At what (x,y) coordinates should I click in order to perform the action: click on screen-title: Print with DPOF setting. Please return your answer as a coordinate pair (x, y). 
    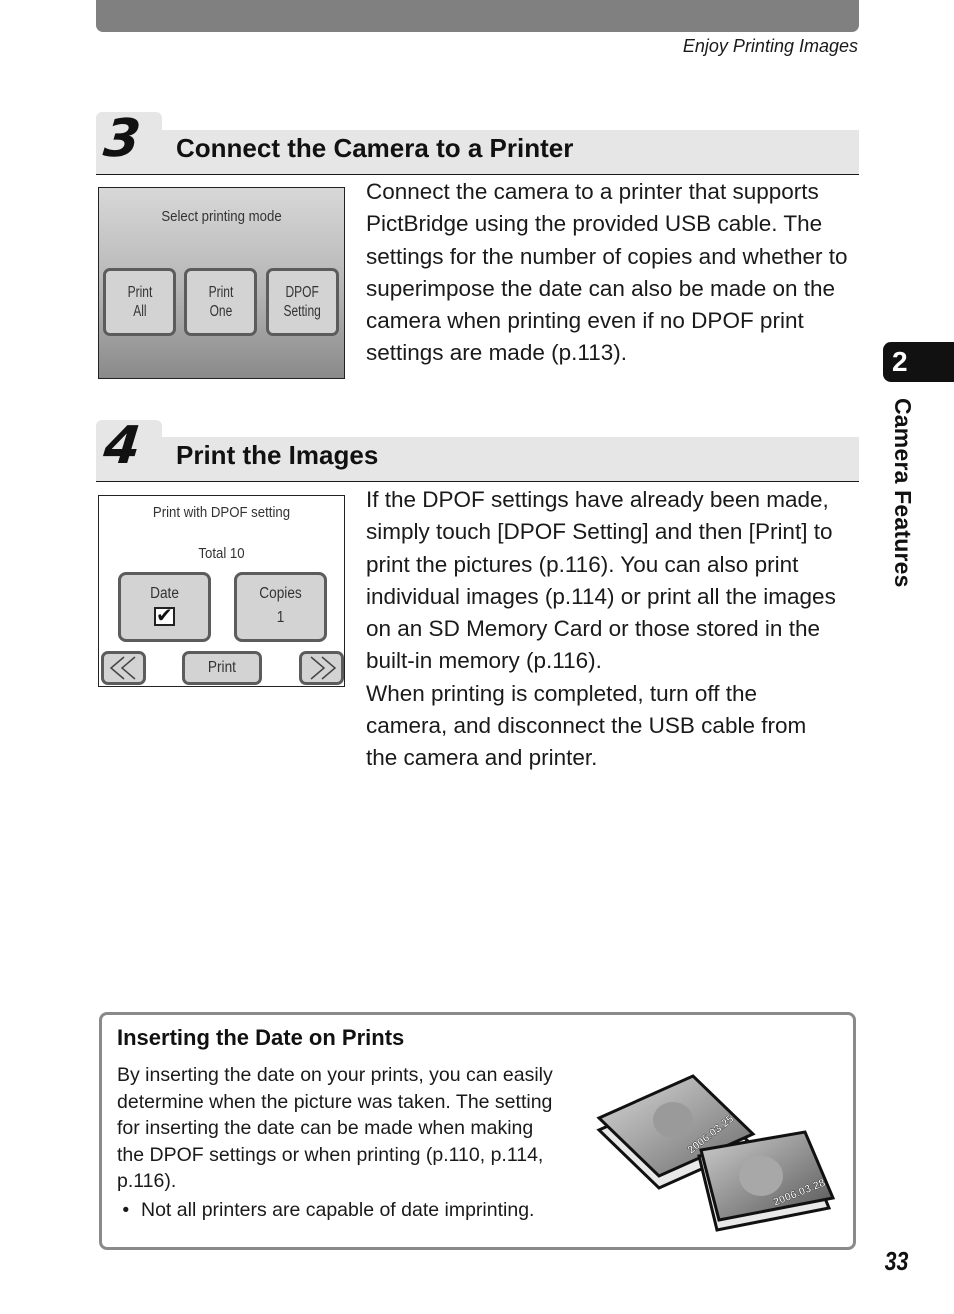
    Looking at the image, I should click on (221, 512).